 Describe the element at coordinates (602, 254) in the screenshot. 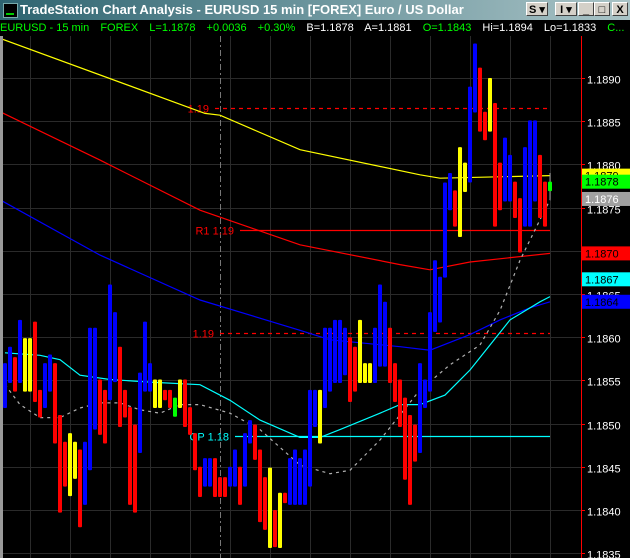

I see `price-tag-label: 1.1870` at that location.